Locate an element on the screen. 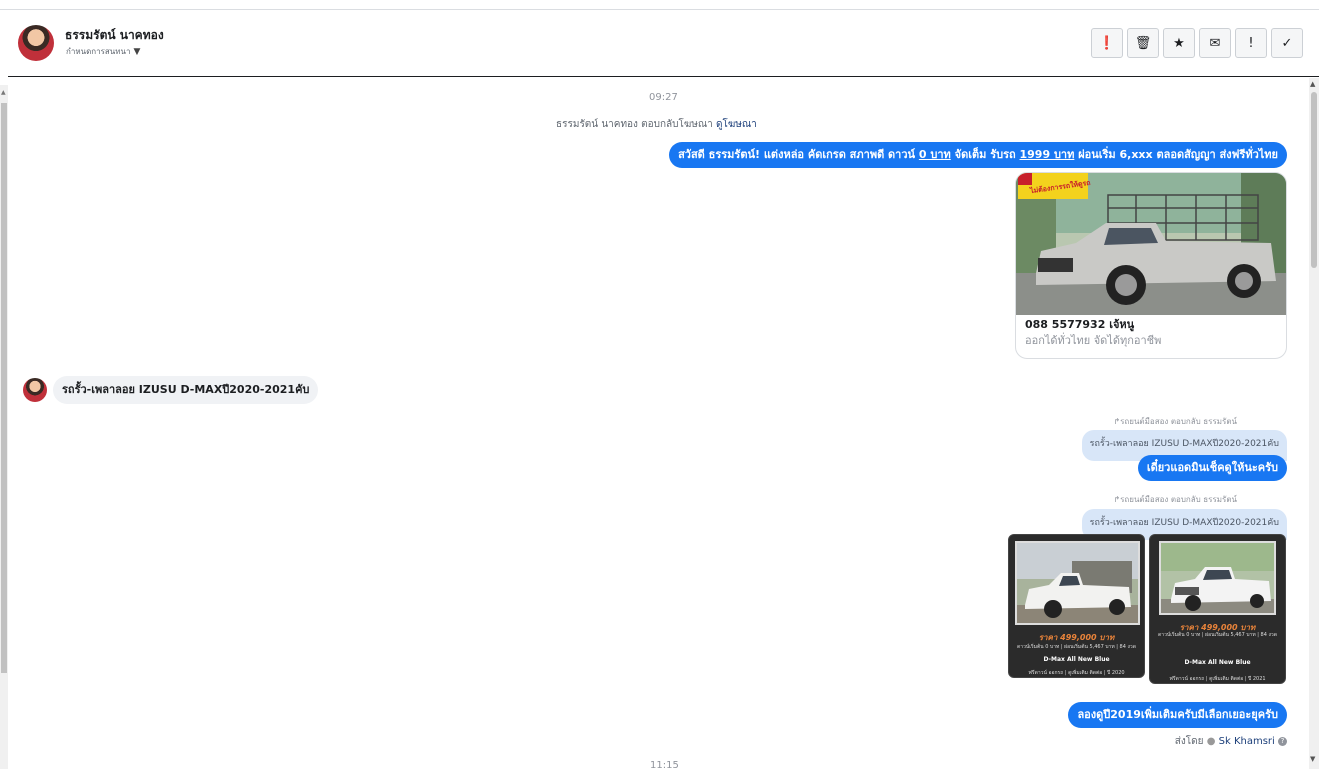  check-icon: ✓ is located at coordinates (1287, 43).